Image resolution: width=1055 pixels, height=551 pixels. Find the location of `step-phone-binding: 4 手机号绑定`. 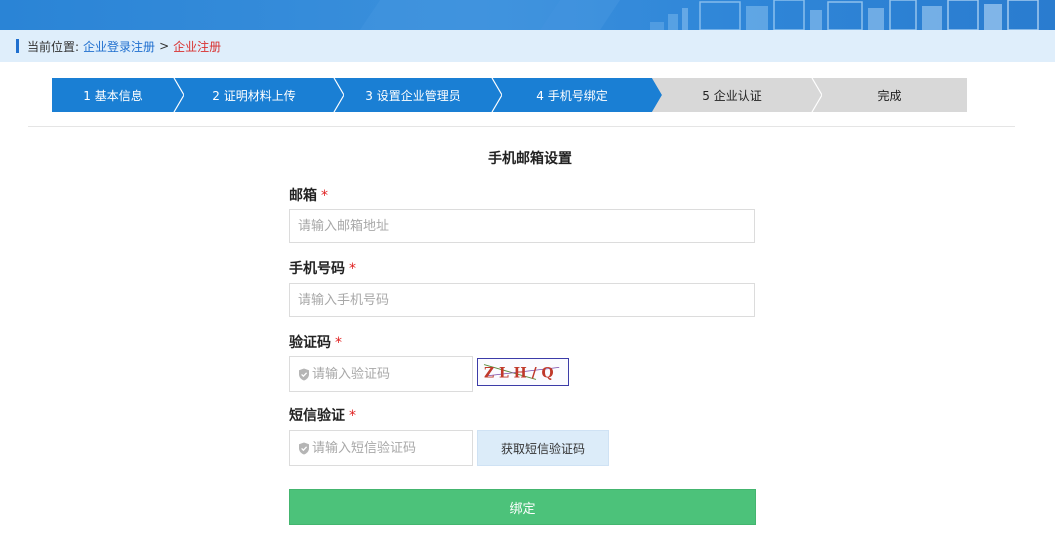

step-phone-binding: 4 手机号绑定 is located at coordinates (577, 95).